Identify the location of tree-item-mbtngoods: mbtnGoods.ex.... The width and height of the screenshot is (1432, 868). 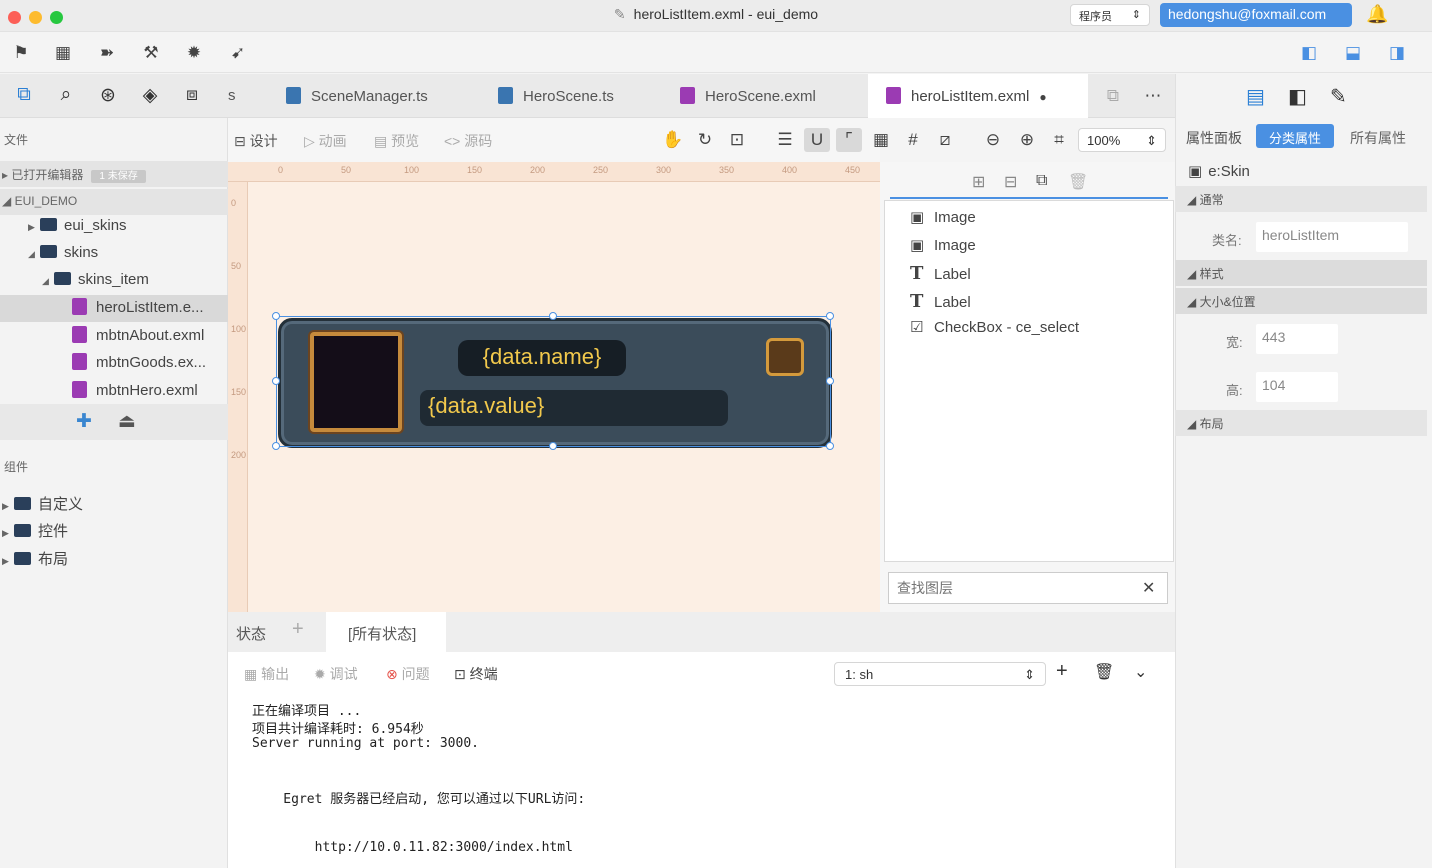
(114, 363).